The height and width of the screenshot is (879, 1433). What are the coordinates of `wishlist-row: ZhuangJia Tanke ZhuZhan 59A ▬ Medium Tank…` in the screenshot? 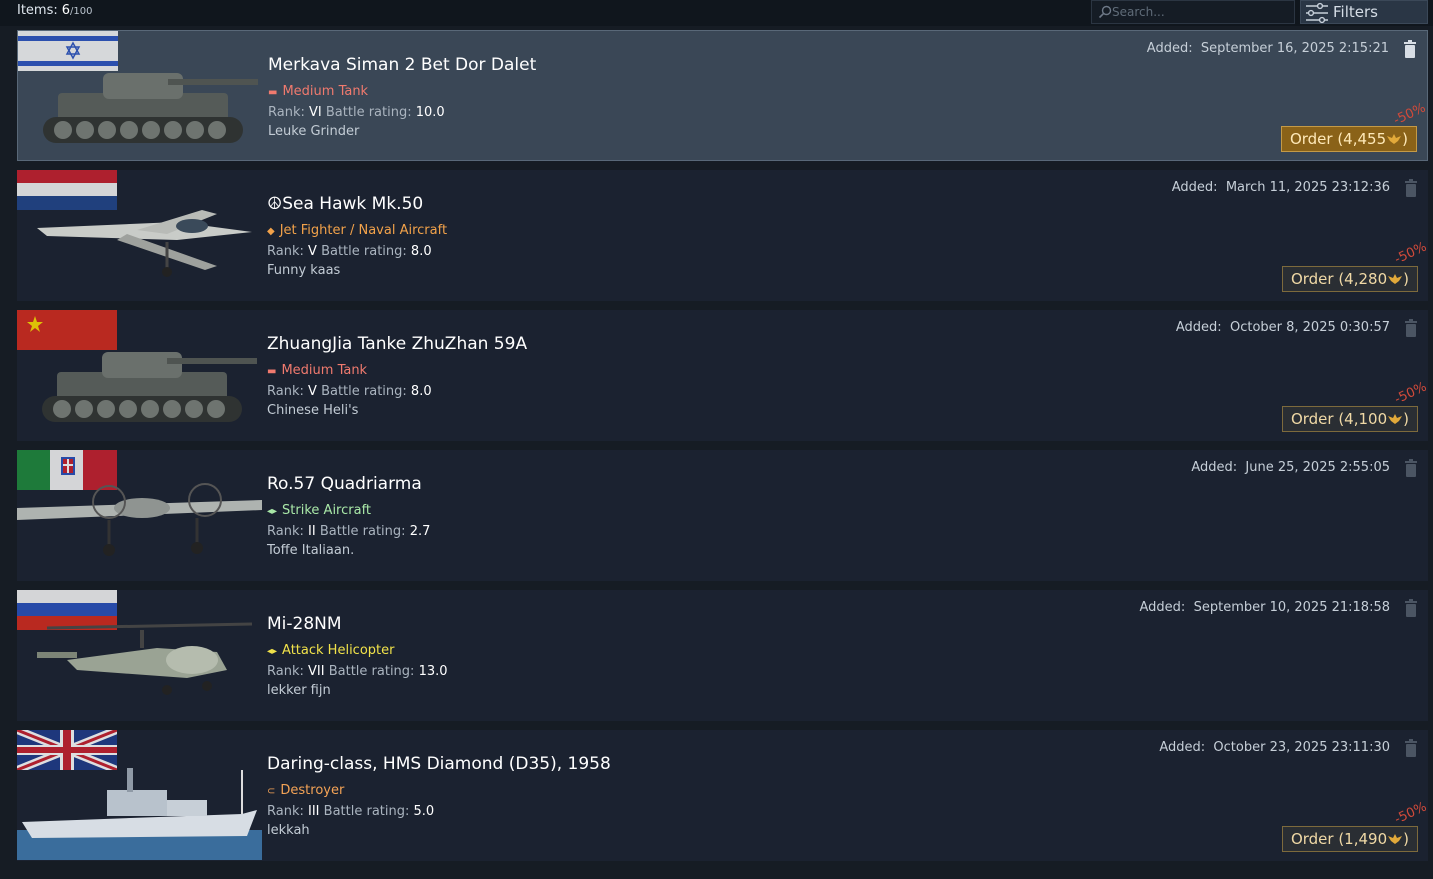 It's located at (723, 375).